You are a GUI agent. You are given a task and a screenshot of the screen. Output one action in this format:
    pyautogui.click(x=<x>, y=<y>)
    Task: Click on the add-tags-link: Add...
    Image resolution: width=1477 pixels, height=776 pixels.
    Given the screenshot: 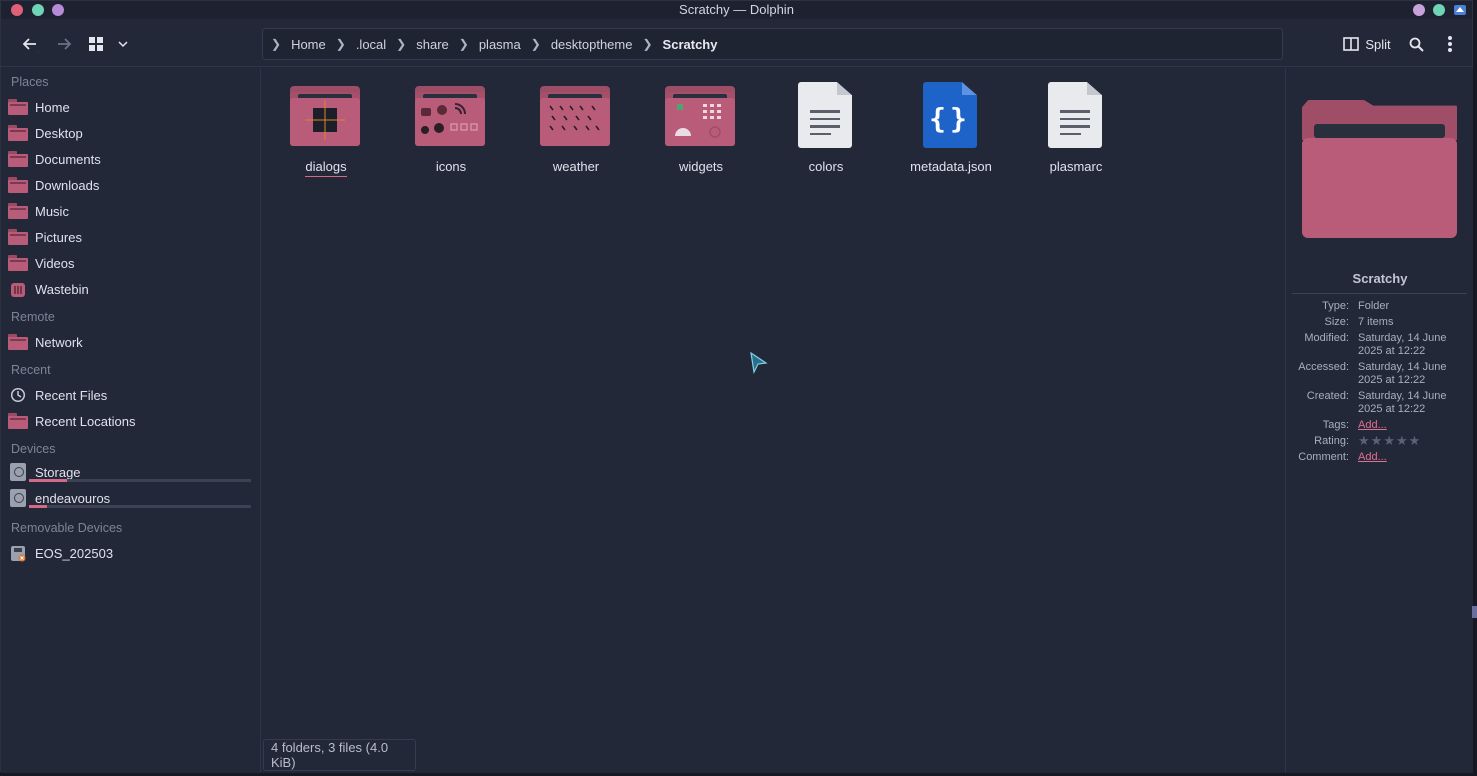 What is the action you would take?
    pyautogui.click(x=1413, y=425)
    